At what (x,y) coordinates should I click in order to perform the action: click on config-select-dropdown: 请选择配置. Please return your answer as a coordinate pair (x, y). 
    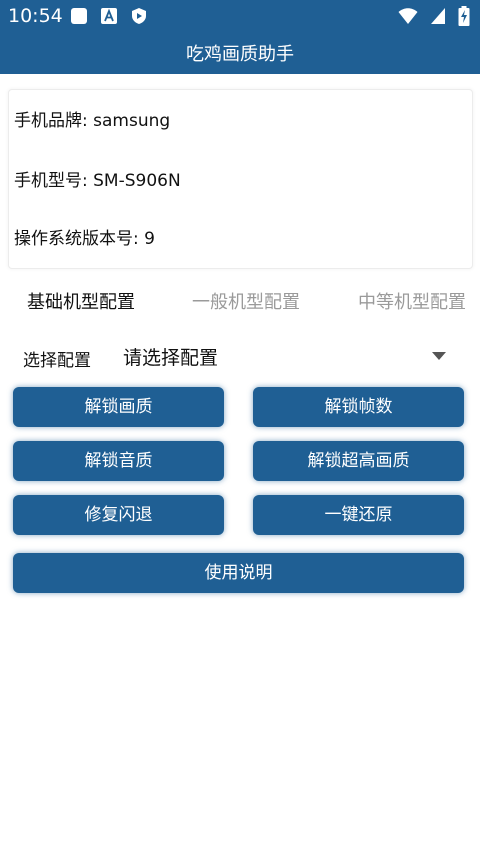
    Looking at the image, I should click on (170, 356).